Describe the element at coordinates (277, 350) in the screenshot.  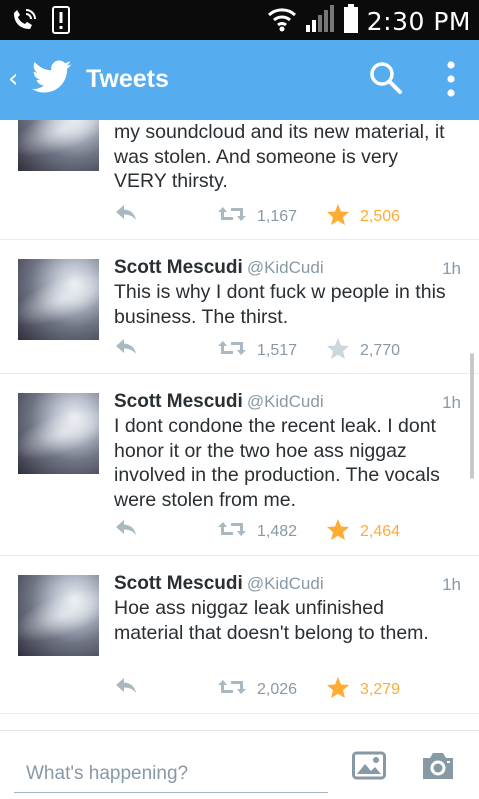
I see `retweet-count: 1,517` at that location.